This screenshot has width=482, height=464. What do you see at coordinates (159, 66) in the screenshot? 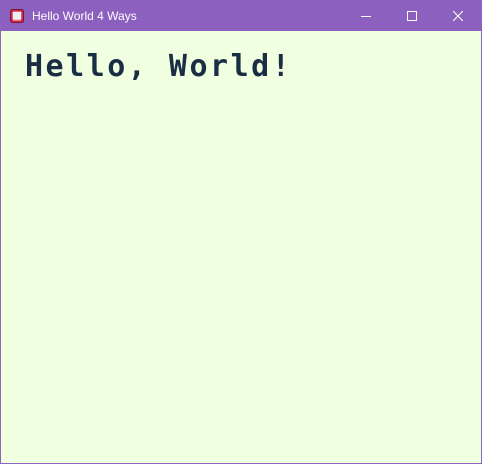
I see `greeting-text: Hello, World!` at bounding box center [159, 66].